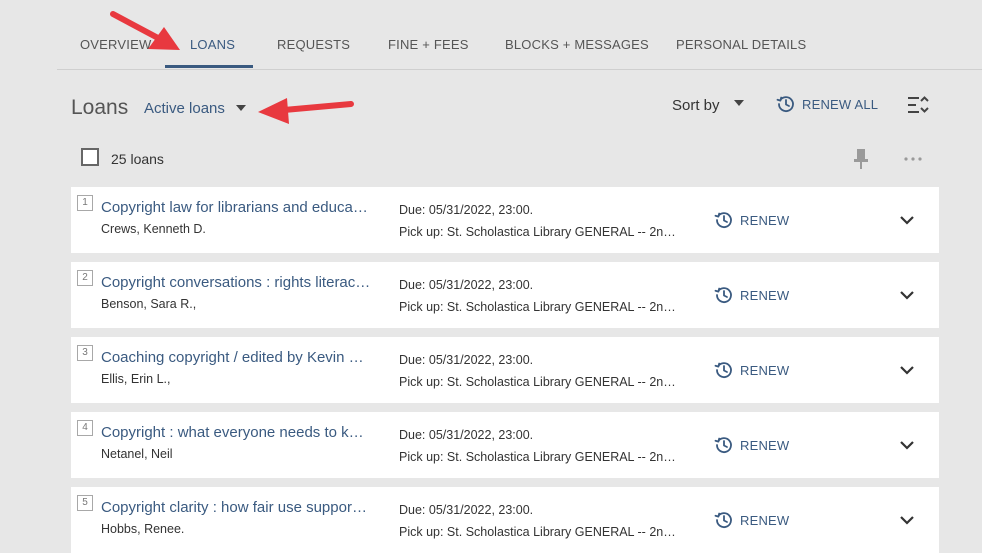 This screenshot has width=982, height=553. Describe the element at coordinates (306, 111) in the screenshot. I see `annotation-arrow-filter` at that location.